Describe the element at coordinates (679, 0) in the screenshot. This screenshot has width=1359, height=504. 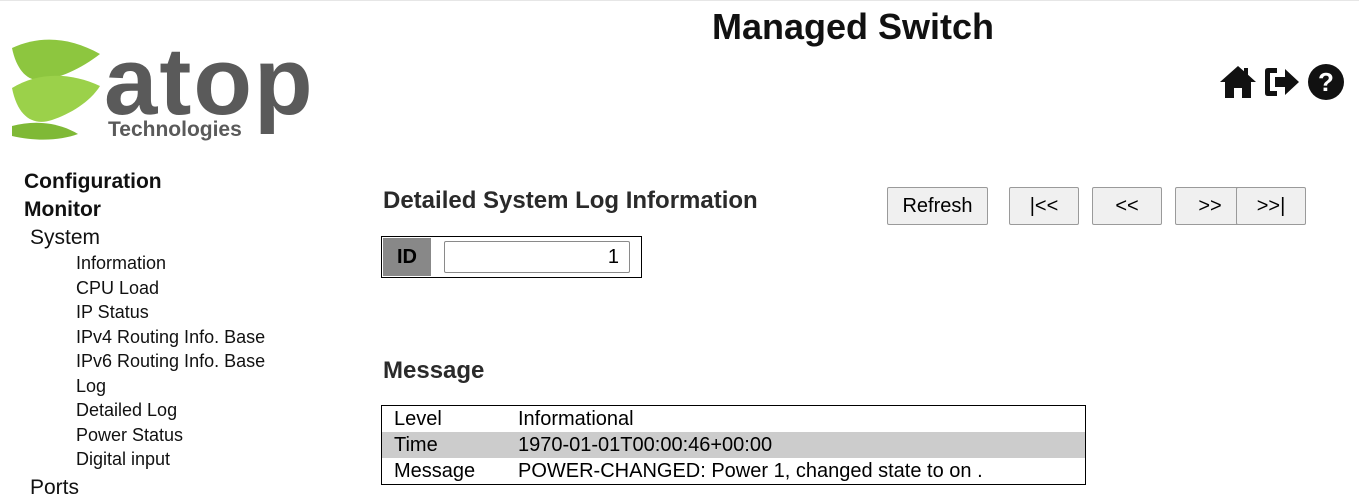
I see `top-divider` at that location.